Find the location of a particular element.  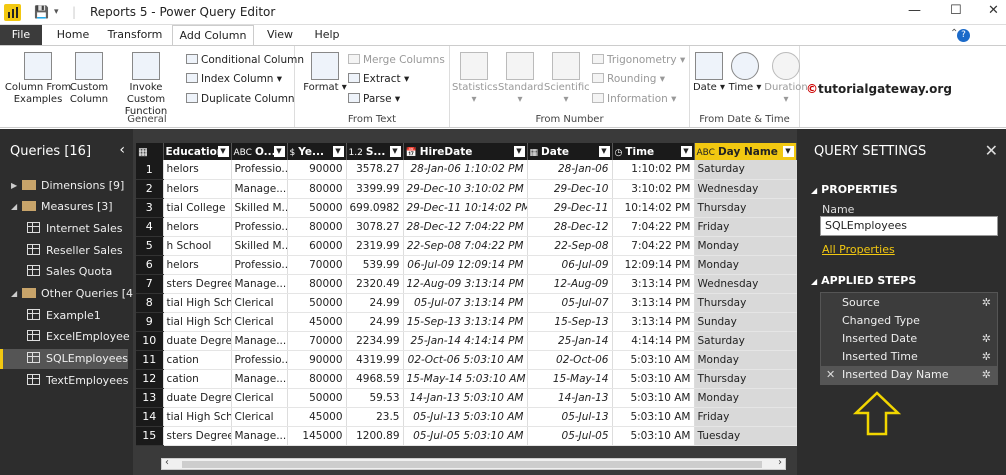

column-header: 📅 HireDate ▼ is located at coordinates (465, 151).